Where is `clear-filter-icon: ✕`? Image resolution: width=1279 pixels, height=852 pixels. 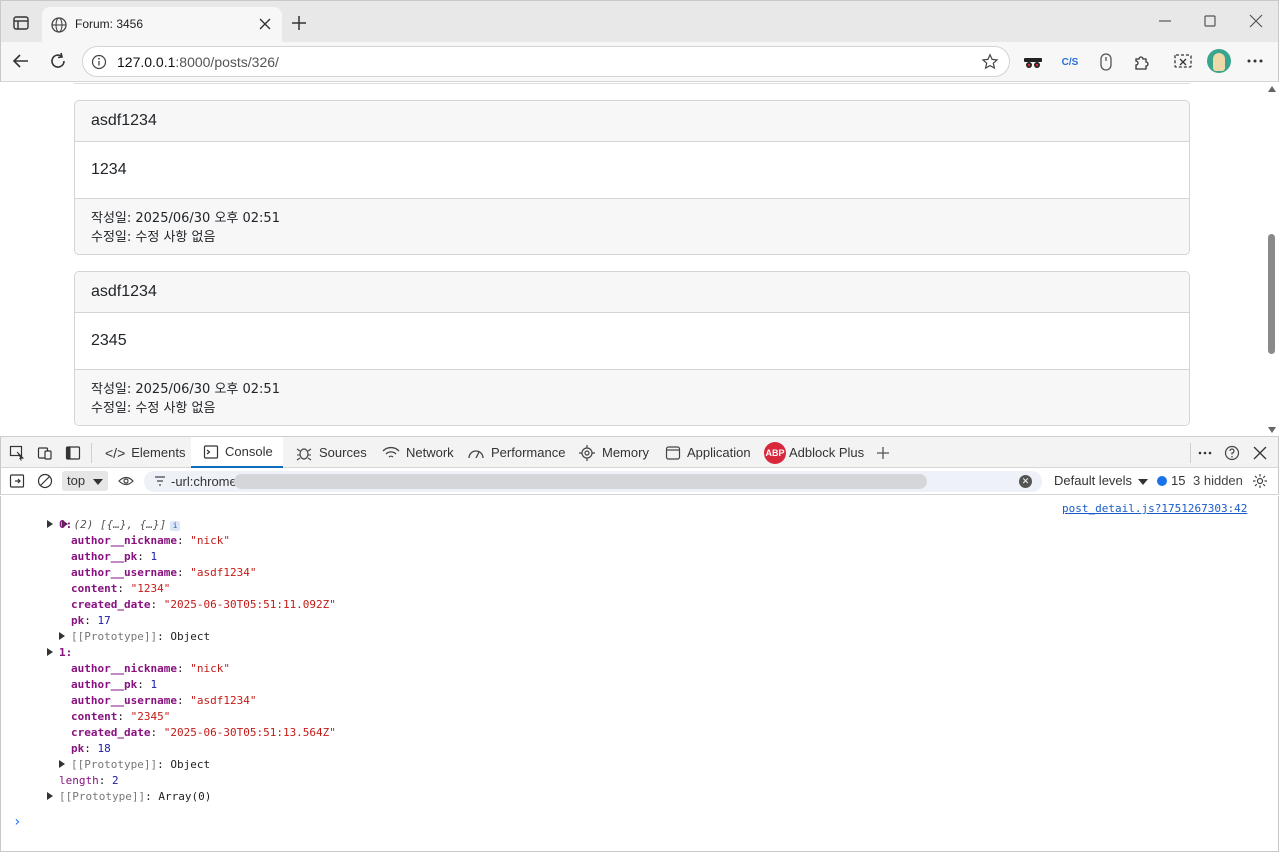
clear-filter-icon: ✕ is located at coordinates (1025, 481).